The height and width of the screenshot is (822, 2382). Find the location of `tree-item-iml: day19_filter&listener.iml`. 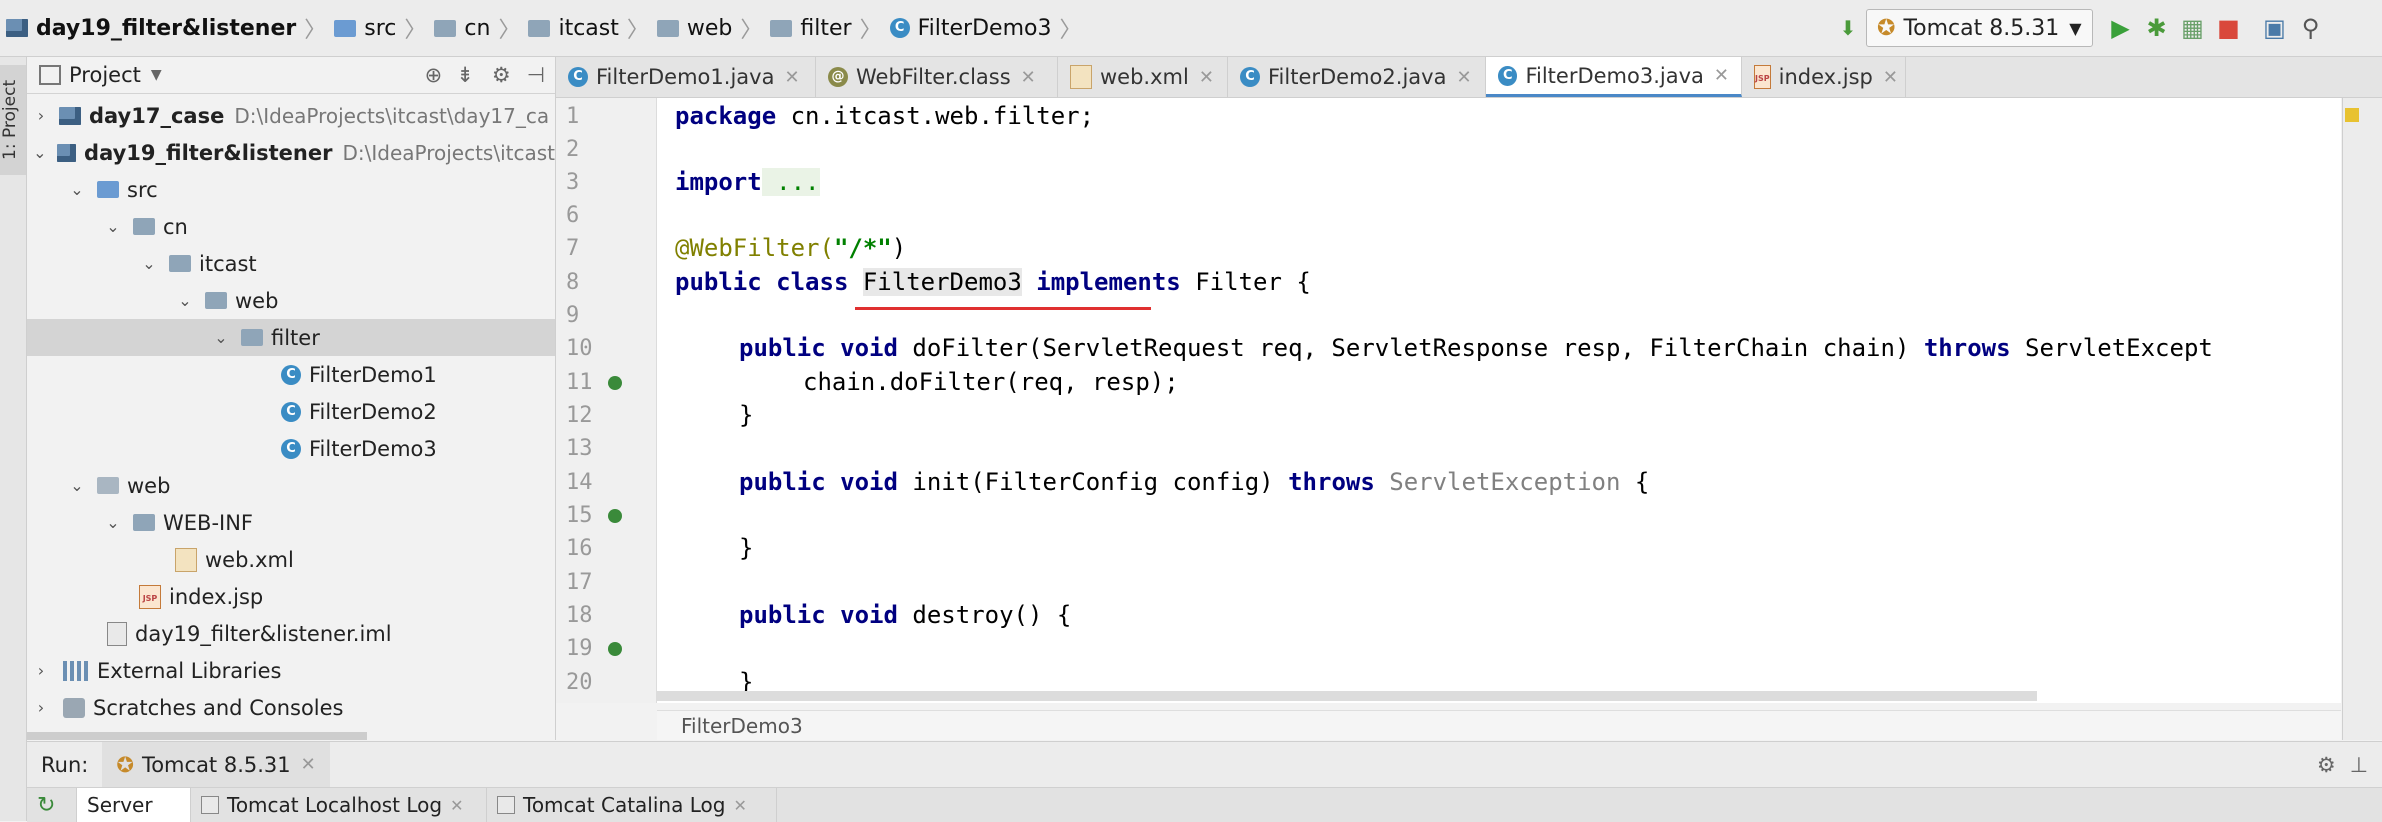

tree-item-iml: day19_filter&listener.iml is located at coordinates (291, 633).